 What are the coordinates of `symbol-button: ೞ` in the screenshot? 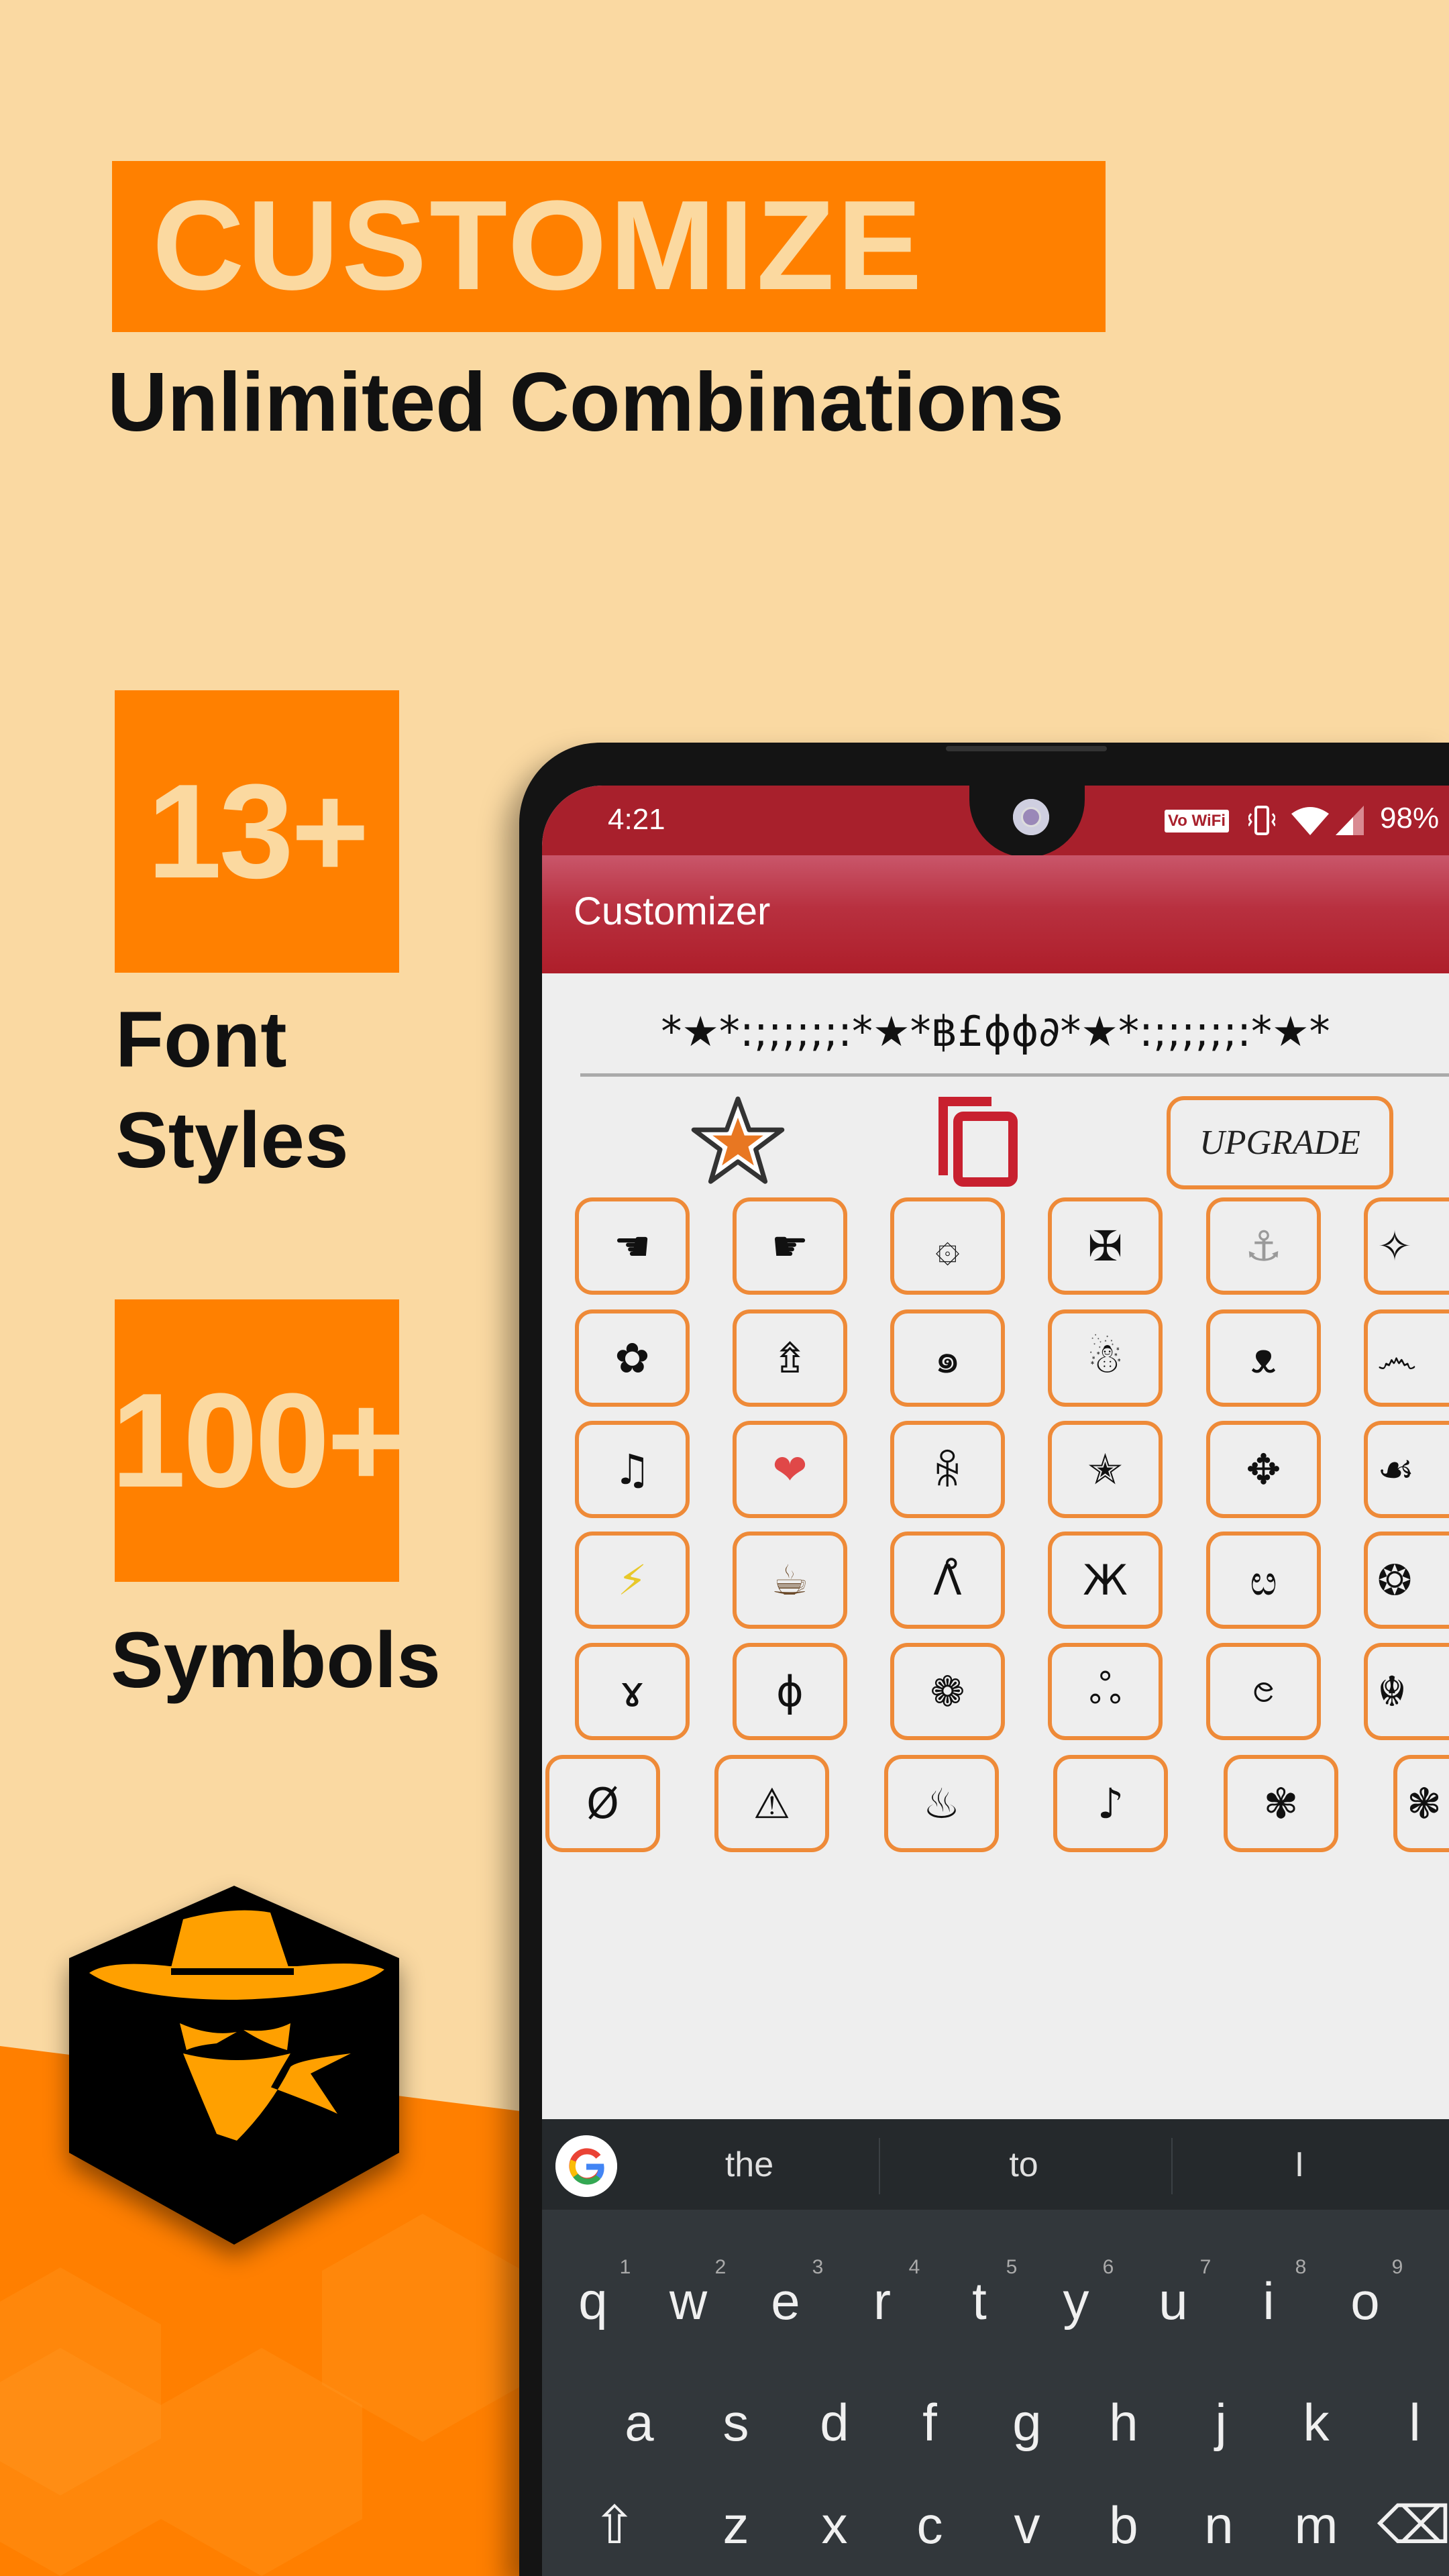 It's located at (1263, 1580).